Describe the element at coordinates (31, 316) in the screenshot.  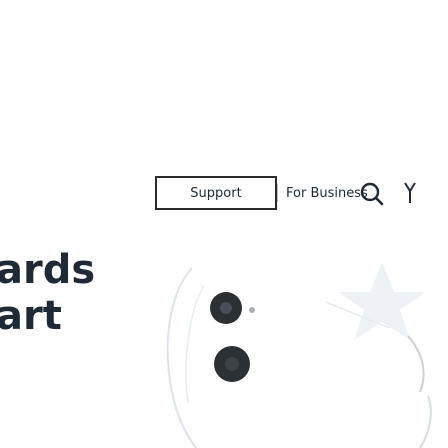
I see `hero-heading-line-2: art` at that location.